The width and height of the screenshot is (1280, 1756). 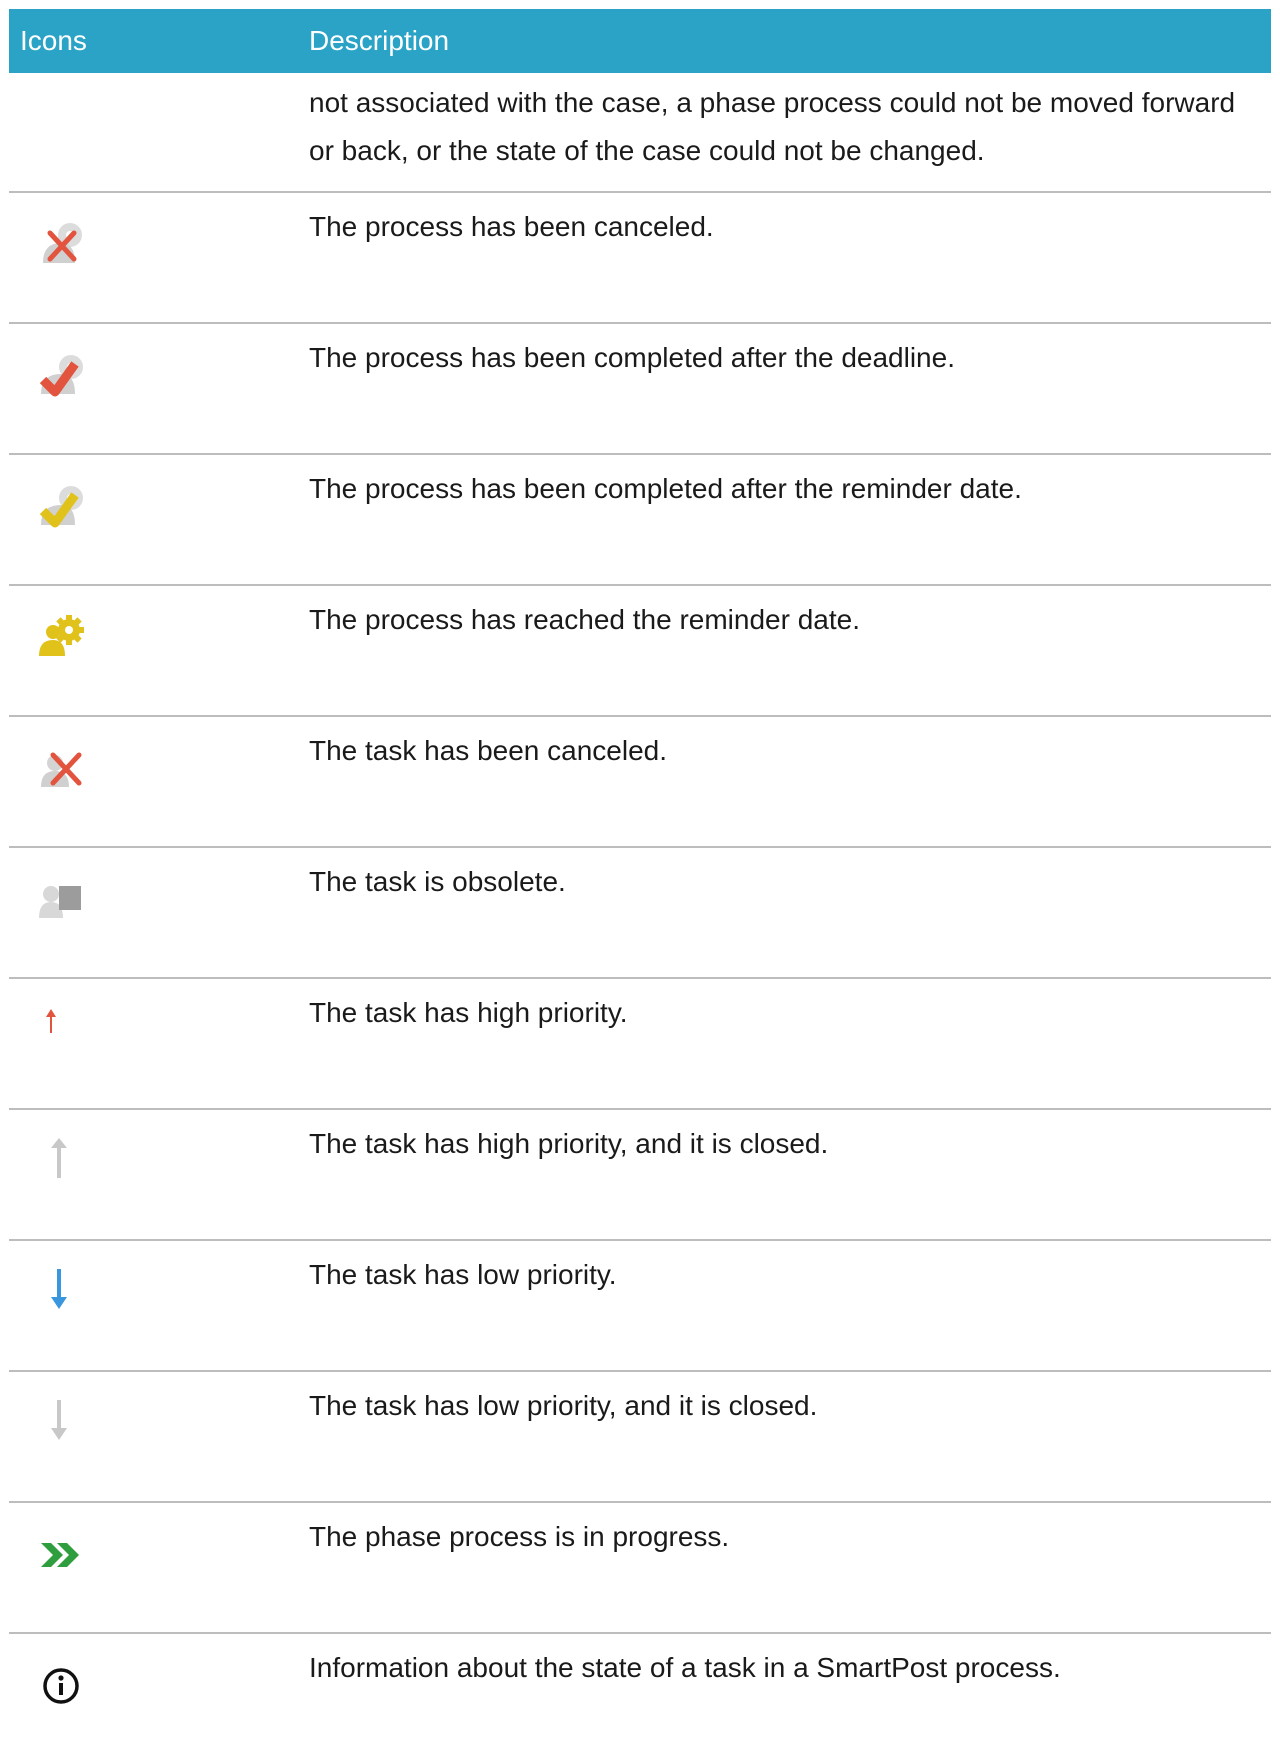 I want to click on task-obsolete-icon, so click(x=61, y=900).